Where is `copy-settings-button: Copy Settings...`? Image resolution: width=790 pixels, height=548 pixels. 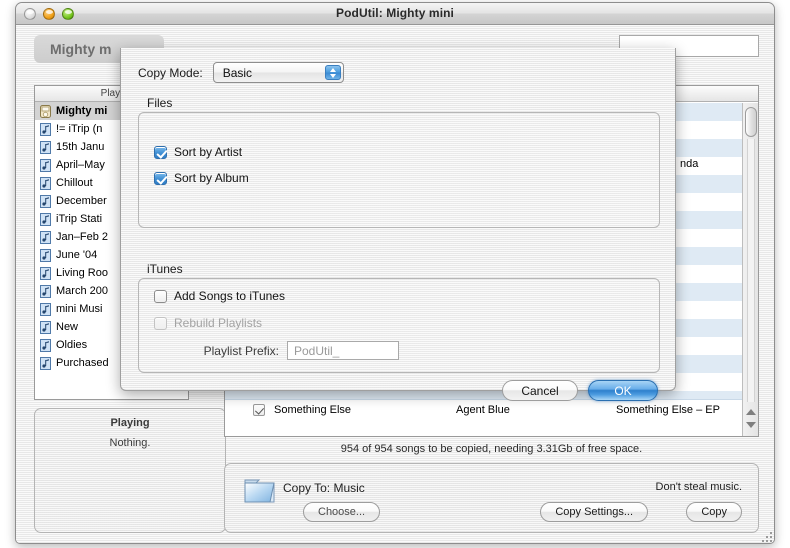
copy-settings-button: Copy Settings... is located at coordinates (594, 512).